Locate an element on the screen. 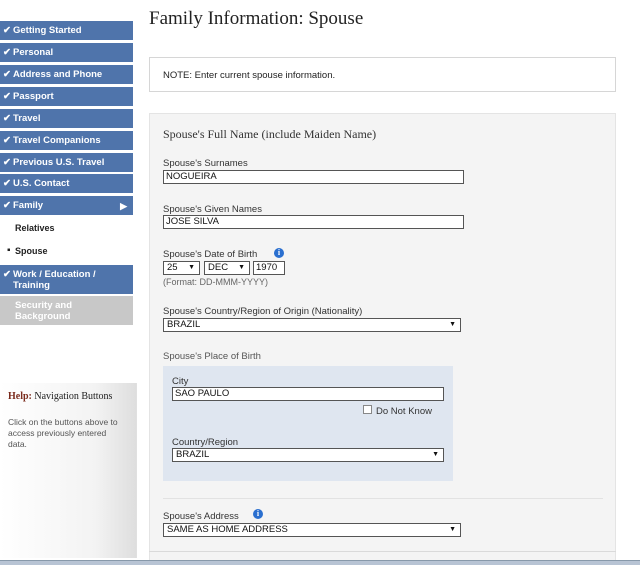 This screenshot has height=565, width=640. do-not-know-label: Do Not Know is located at coordinates (404, 411).